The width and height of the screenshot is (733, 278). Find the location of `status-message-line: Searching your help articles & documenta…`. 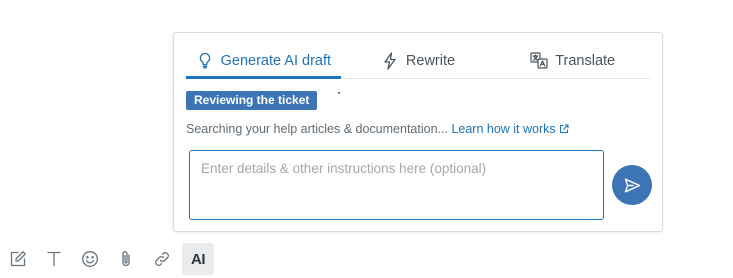

status-message-line: Searching your help articles & documenta… is located at coordinates (377, 129).